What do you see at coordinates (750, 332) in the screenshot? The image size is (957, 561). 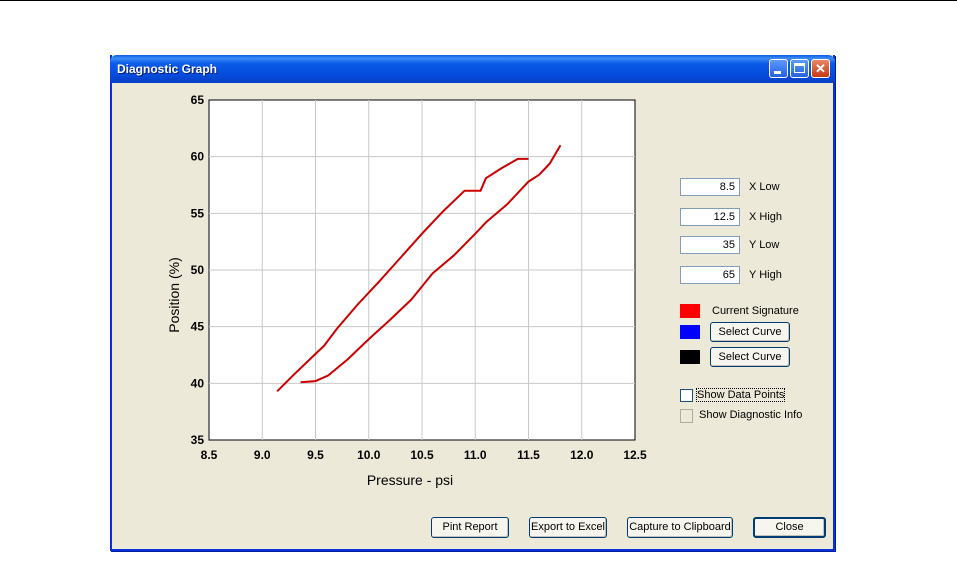 I see `select-curve-blue-button: Select Curve` at bounding box center [750, 332].